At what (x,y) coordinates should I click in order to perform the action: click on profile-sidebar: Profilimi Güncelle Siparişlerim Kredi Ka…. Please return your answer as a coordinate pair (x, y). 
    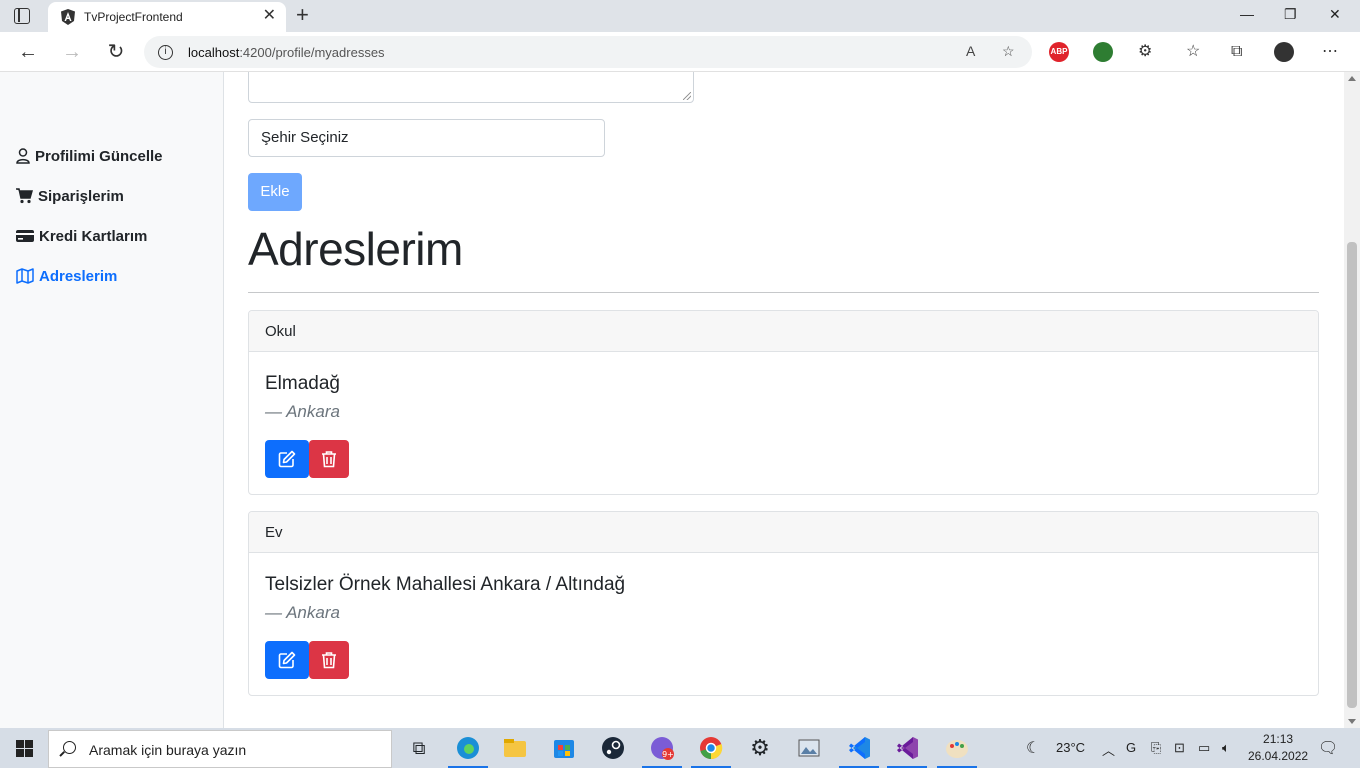
    Looking at the image, I should click on (112, 400).